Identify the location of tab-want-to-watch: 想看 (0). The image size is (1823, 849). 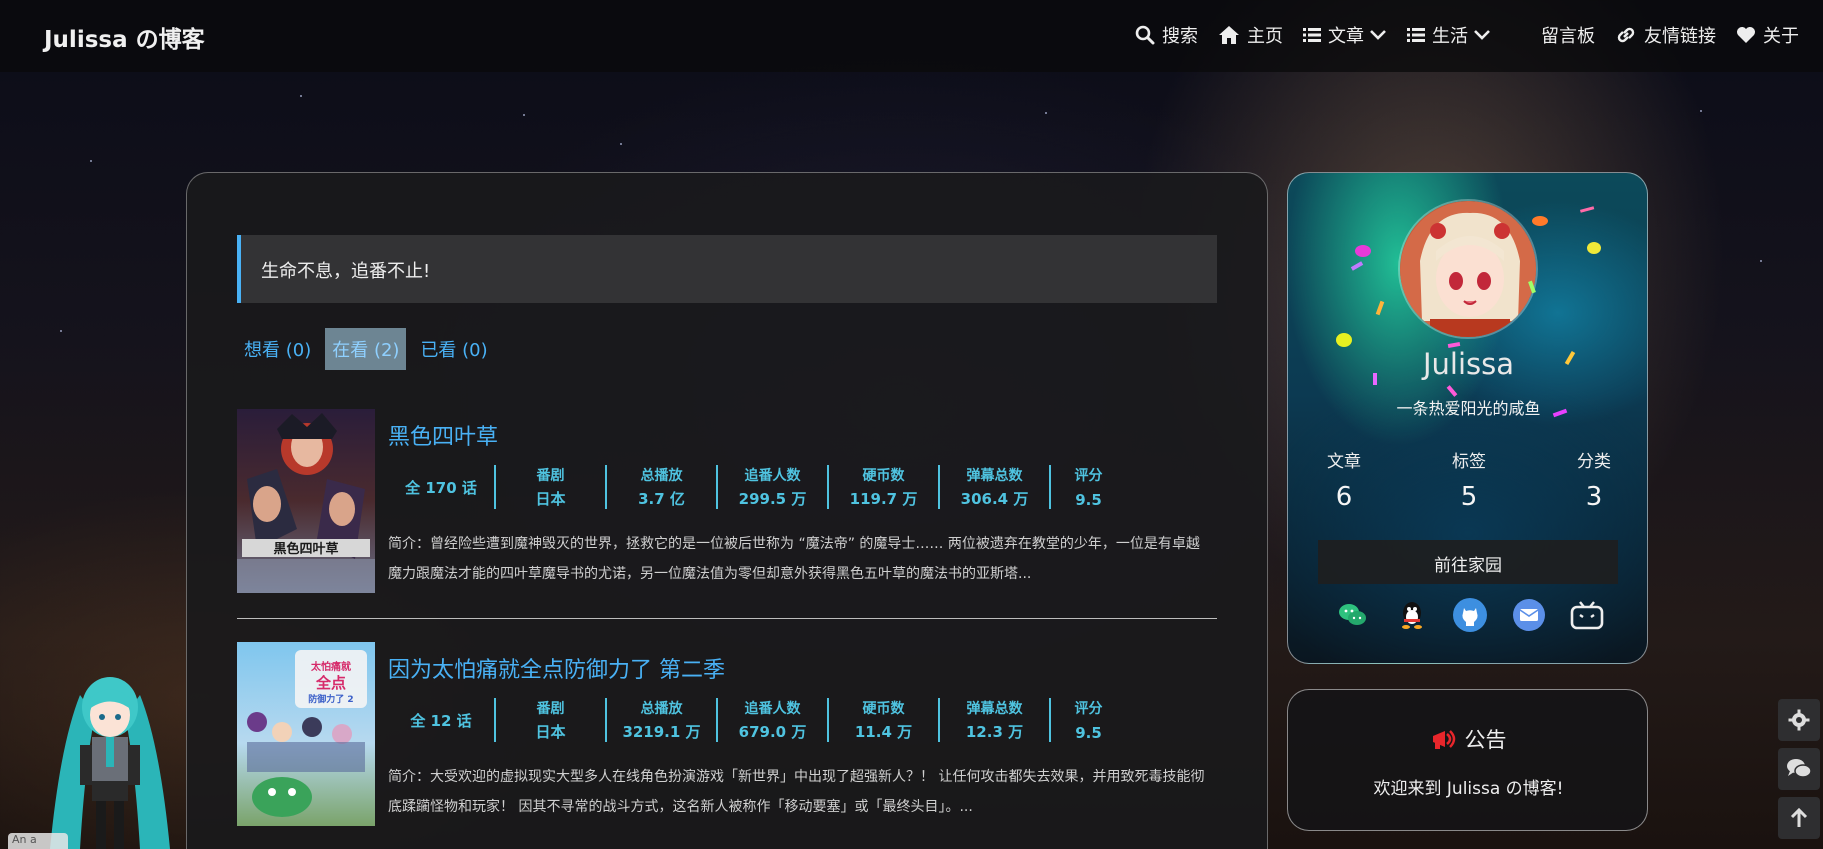
(277, 349).